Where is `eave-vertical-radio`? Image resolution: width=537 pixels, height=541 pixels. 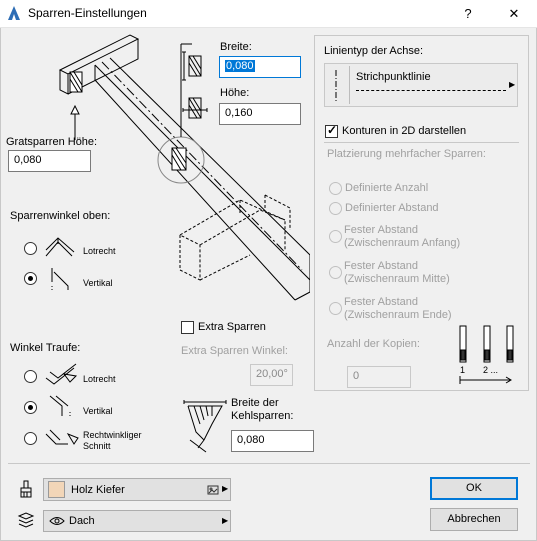
eave-vertical-radio is located at coordinates (30, 407).